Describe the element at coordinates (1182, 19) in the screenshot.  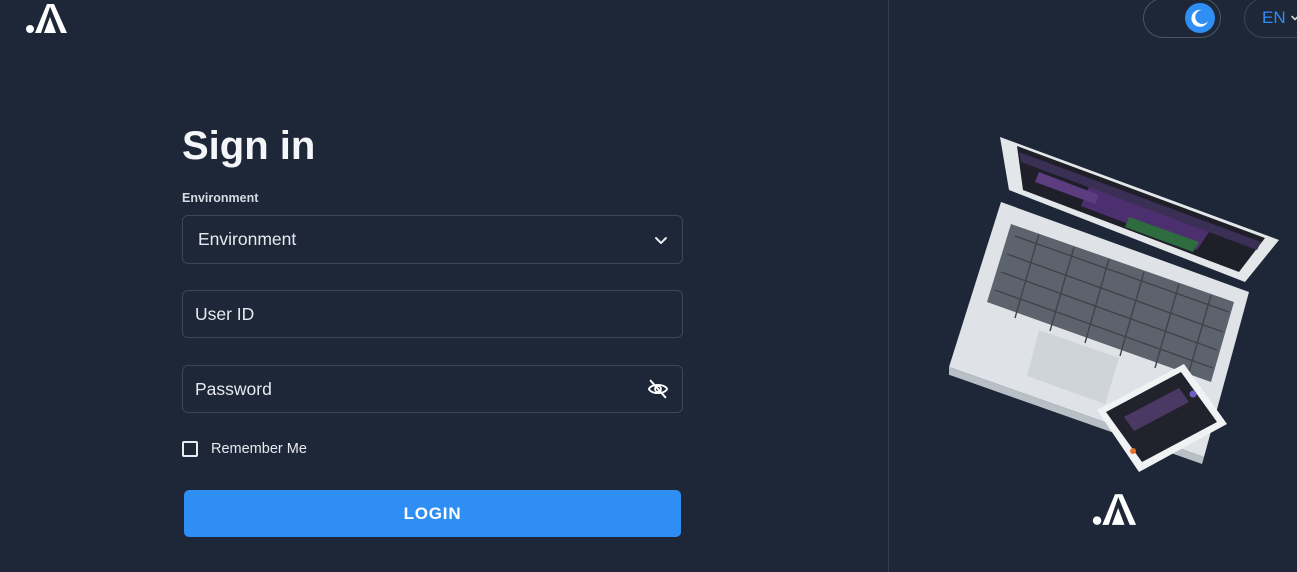
I see `theme-toggle` at that location.